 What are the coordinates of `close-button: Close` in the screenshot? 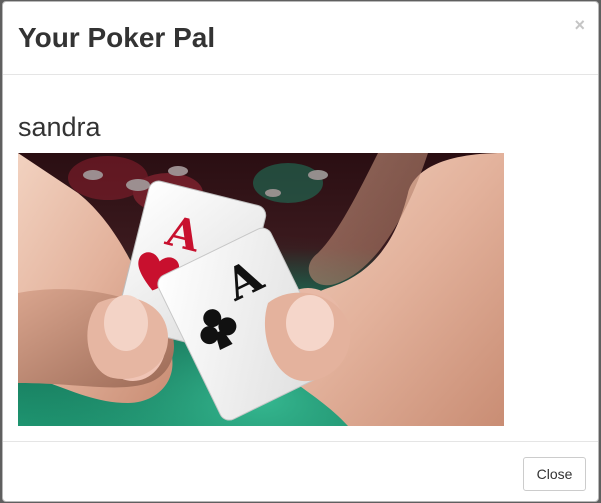 It's located at (554, 474).